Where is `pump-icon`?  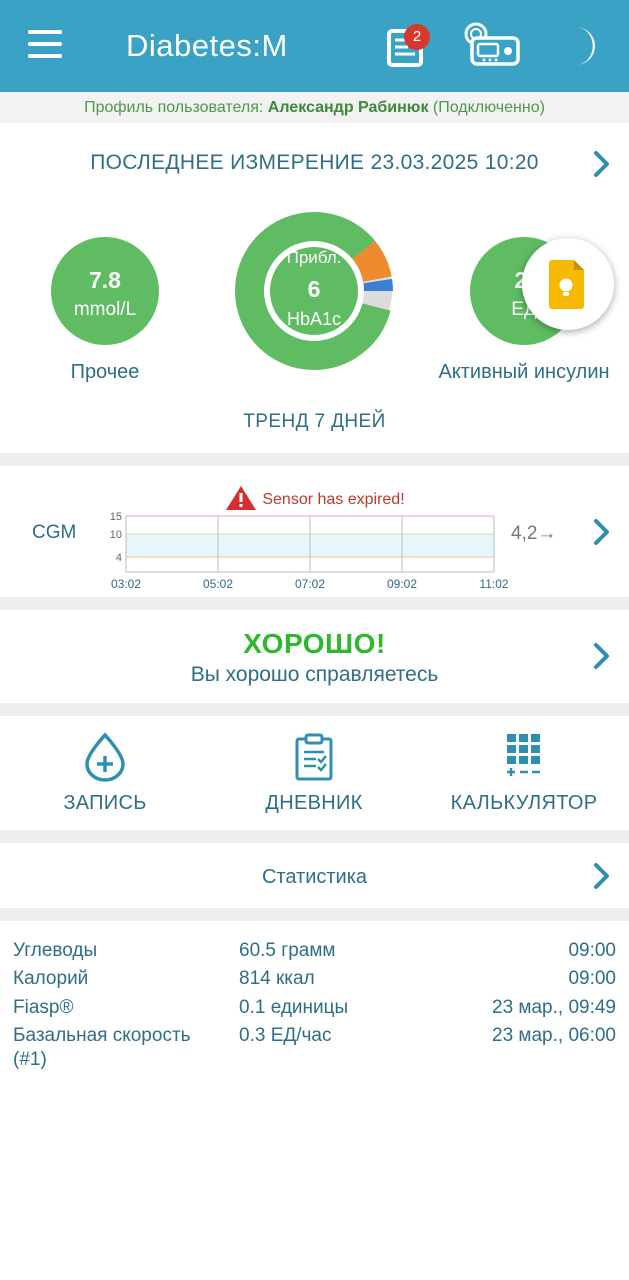 pump-icon is located at coordinates (492, 46).